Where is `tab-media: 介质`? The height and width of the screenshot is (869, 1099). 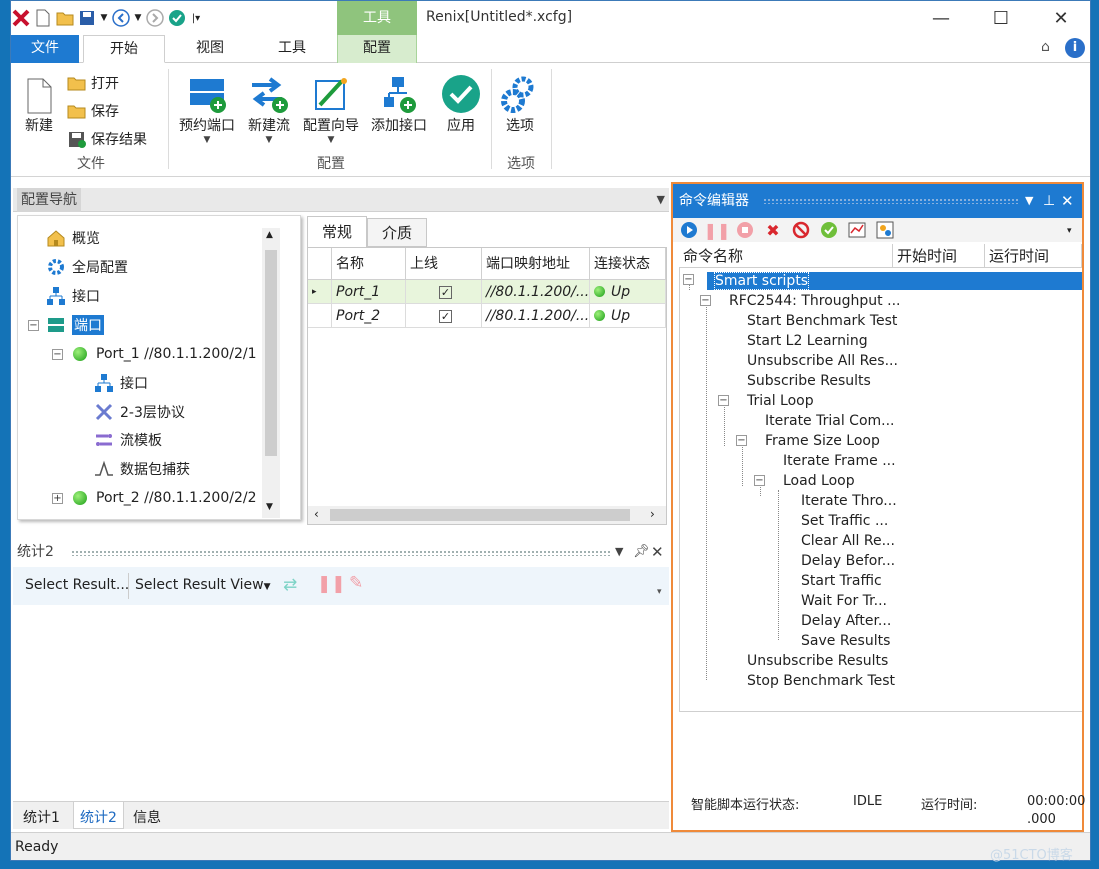 tab-media: 介质 is located at coordinates (397, 232).